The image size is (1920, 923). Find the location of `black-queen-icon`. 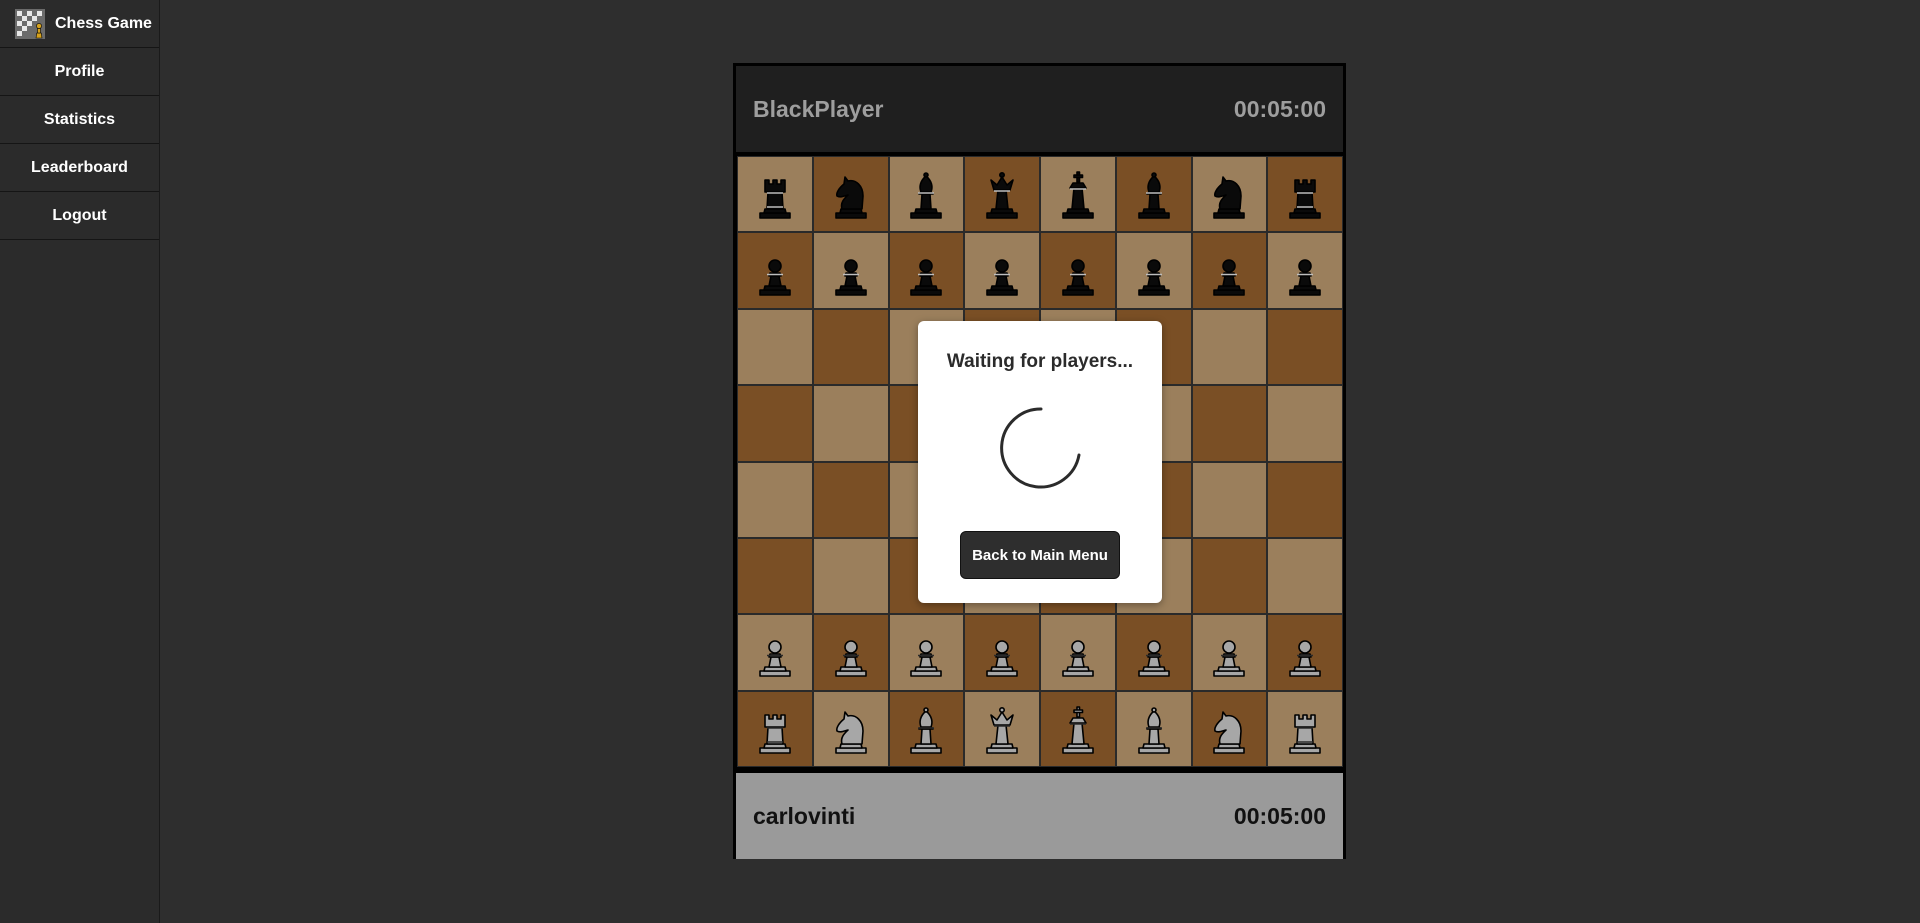

black-queen-icon is located at coordinates (1002, 194).